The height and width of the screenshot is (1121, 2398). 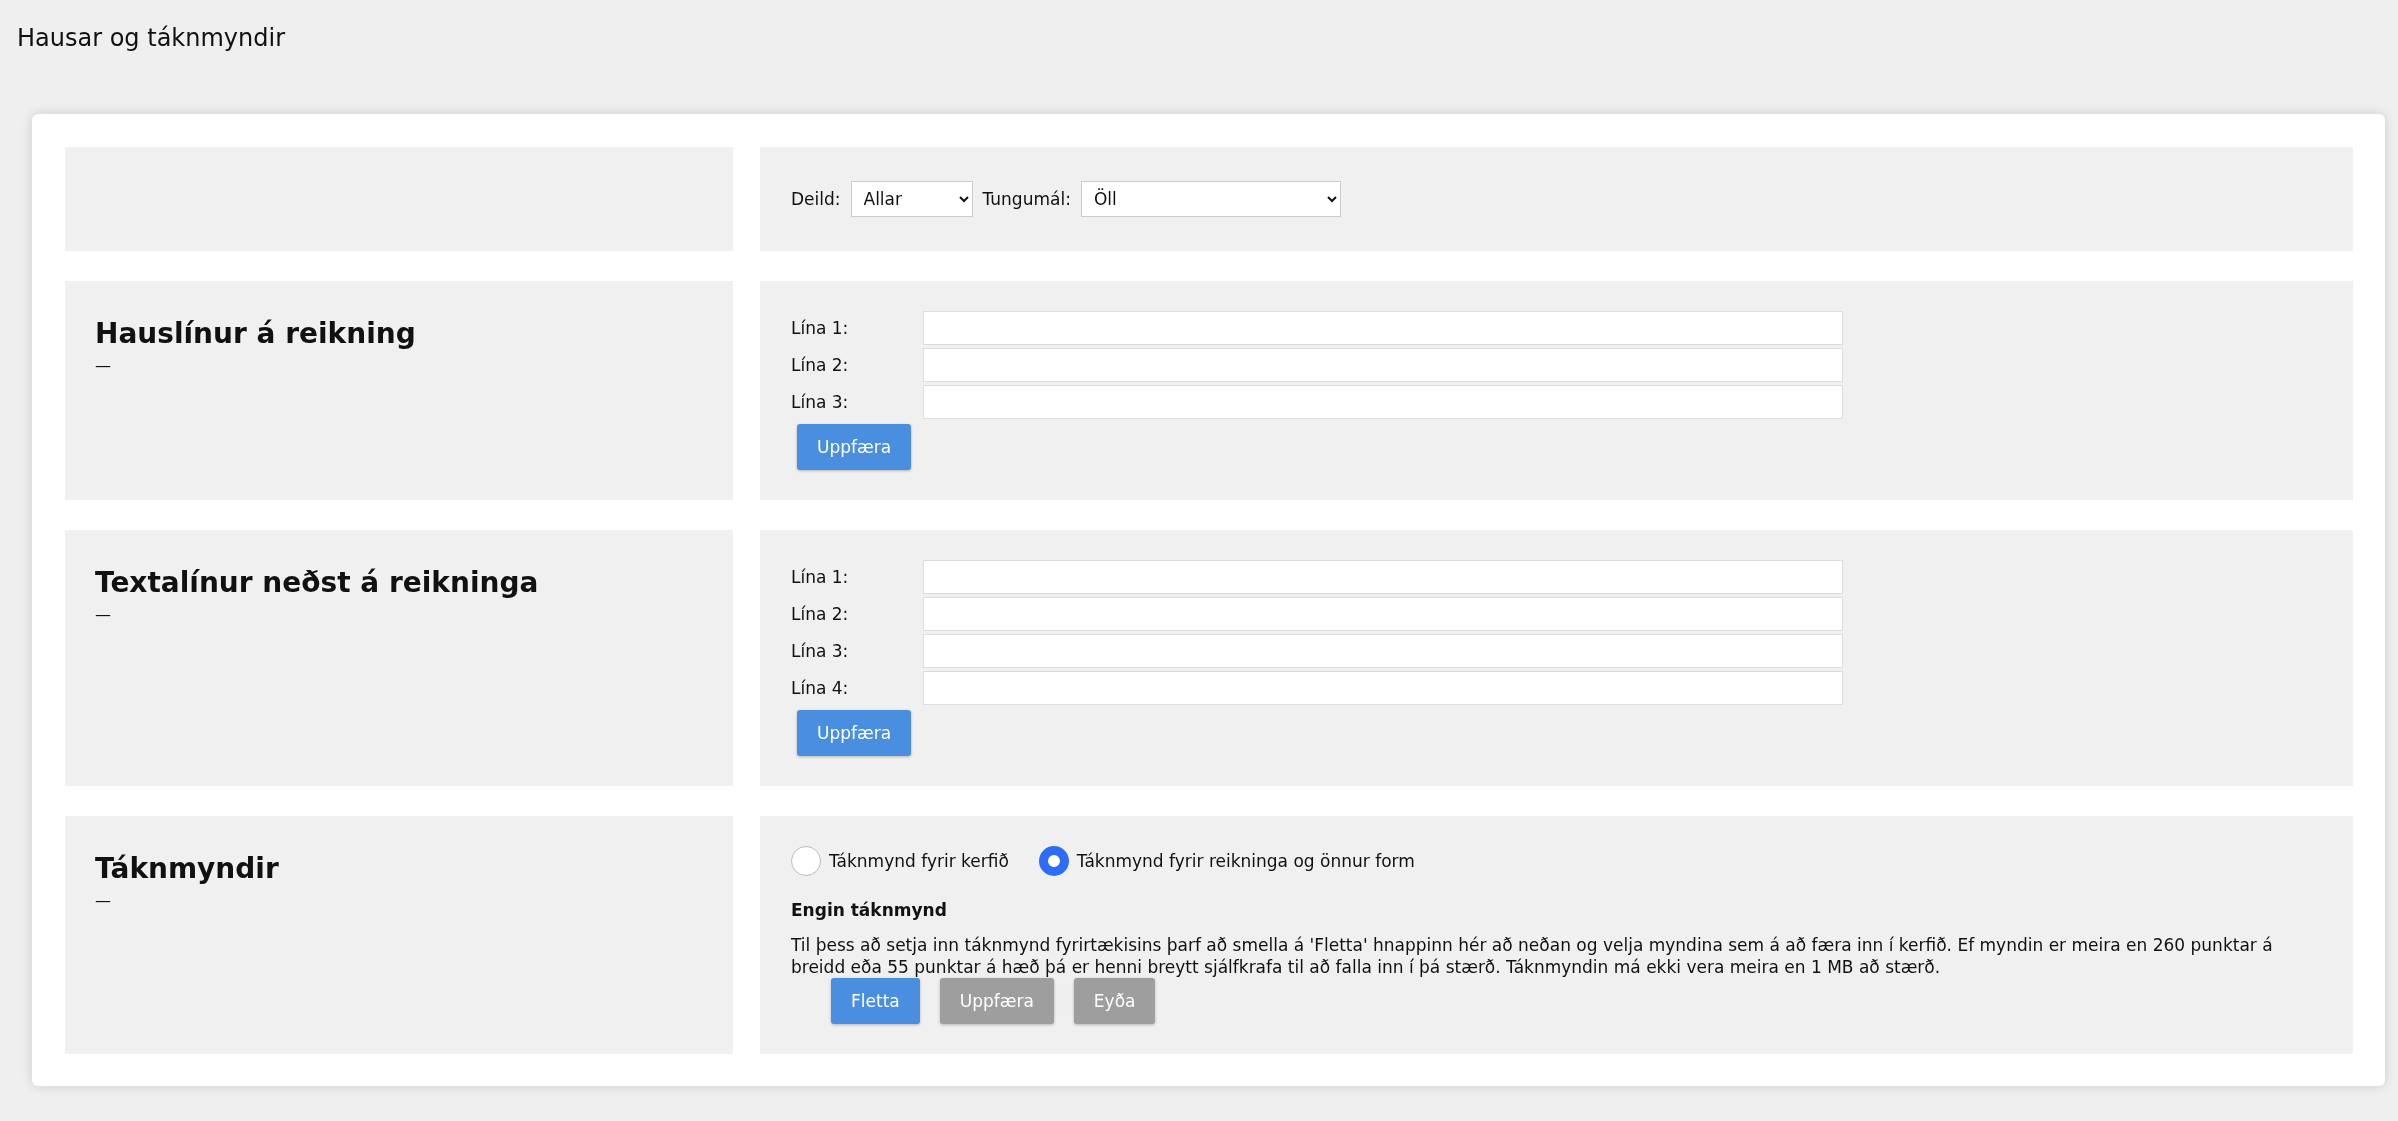 What do you see at coordinates (256, 333) in the screenshot?
I see `section-heading: Hauslínur á reikning` at bounding box center [256, 333].